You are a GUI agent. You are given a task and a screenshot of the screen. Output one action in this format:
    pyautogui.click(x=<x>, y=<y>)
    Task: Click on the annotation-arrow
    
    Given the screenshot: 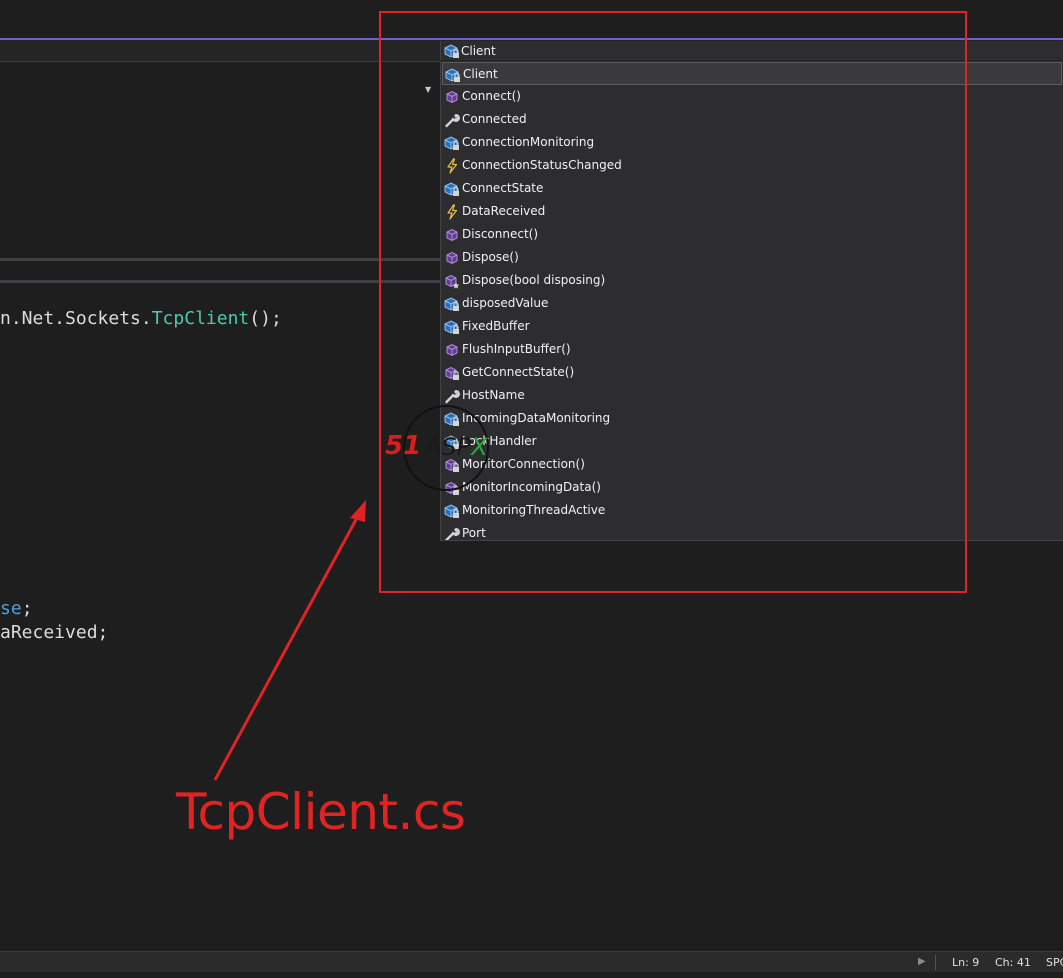 What is the action you would take?
    pyautogui.click(x=289, y=640)
    